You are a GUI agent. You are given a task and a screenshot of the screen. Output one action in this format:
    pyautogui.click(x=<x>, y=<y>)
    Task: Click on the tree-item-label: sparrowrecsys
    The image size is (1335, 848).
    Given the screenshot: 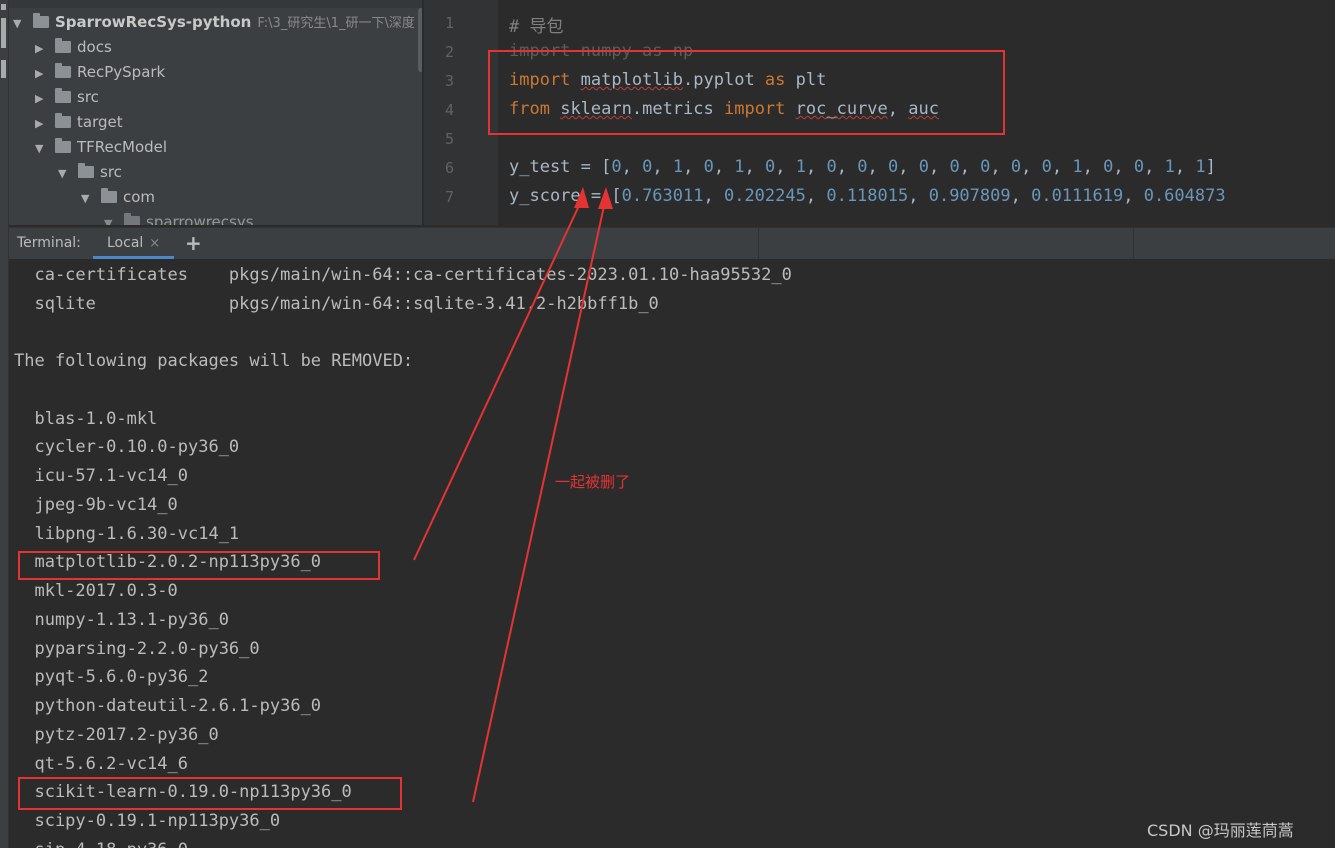 What is the action you would take?
    pyautogui.click(x=200, y=219)
    